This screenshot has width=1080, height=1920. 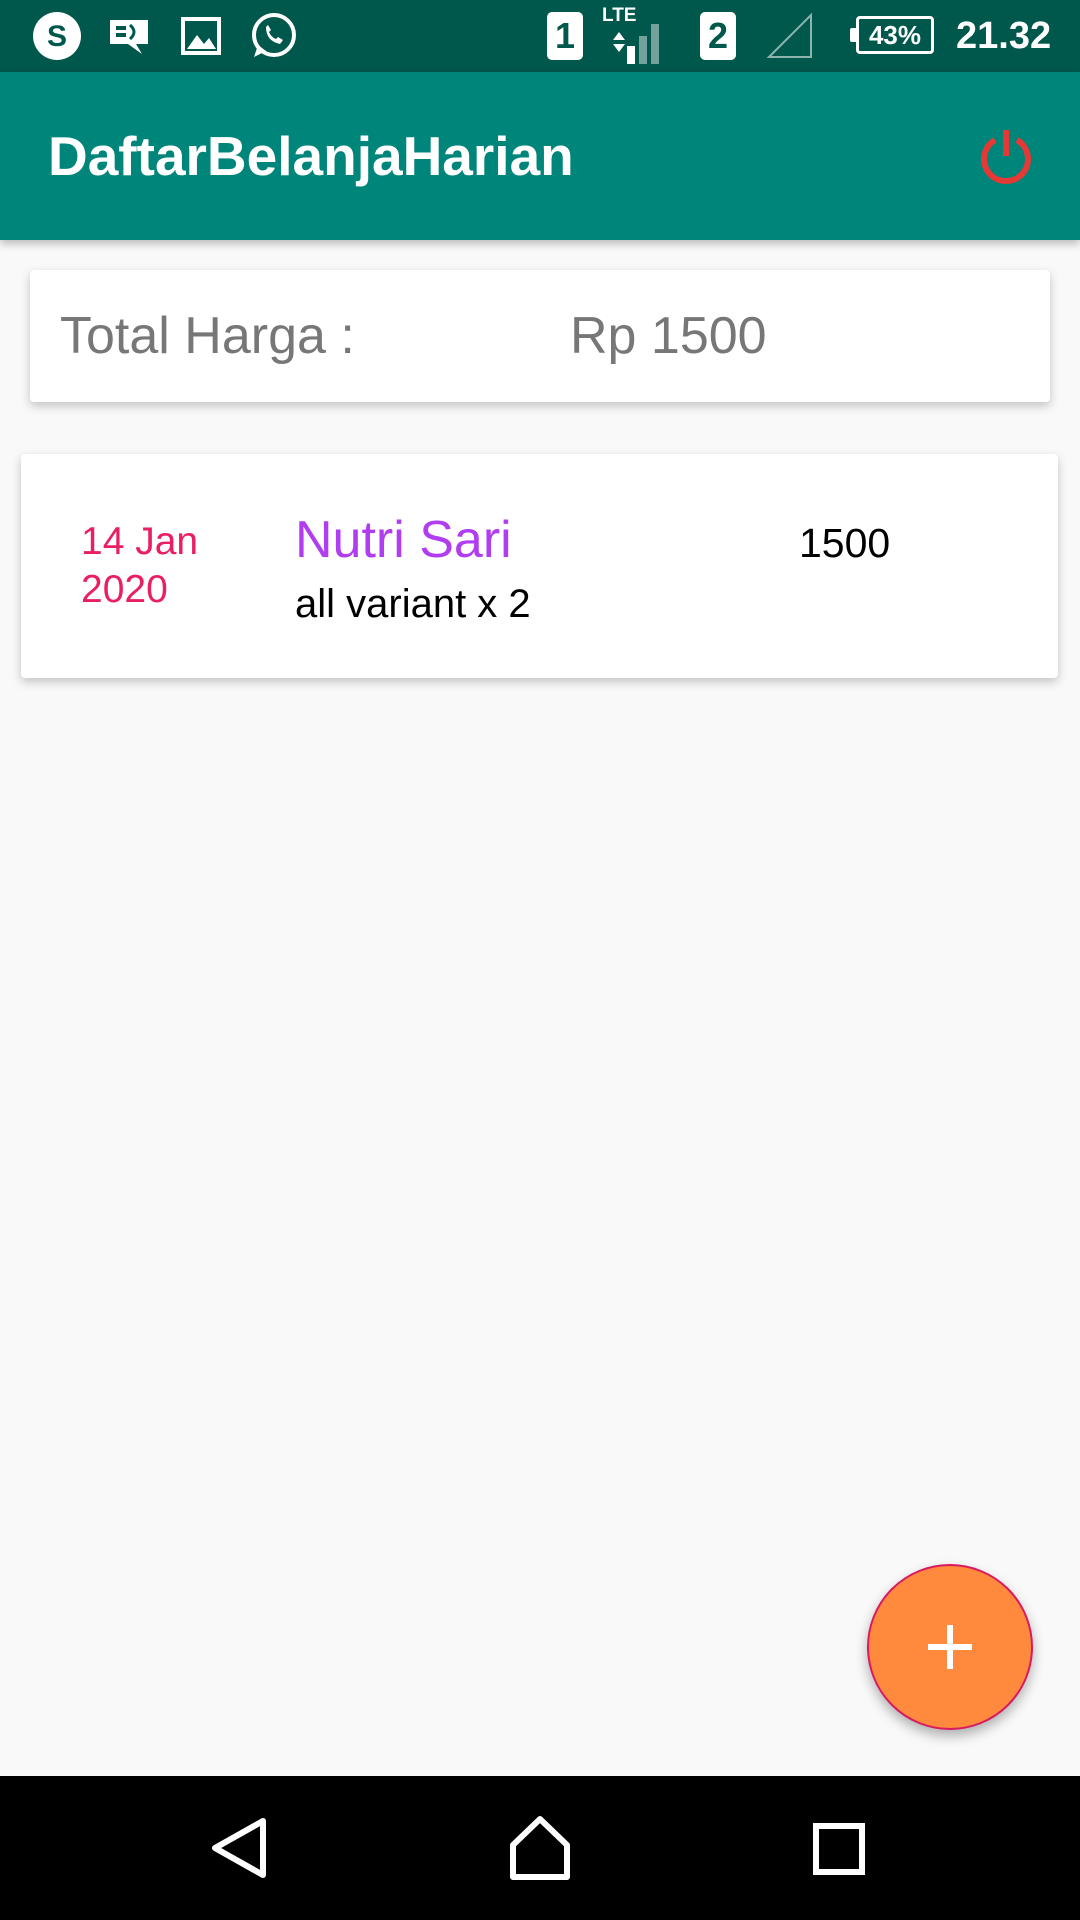 What do you see at coordinates (201, 36) in the screenshot?
I see `image-icon` at bounding box center [201, 36].